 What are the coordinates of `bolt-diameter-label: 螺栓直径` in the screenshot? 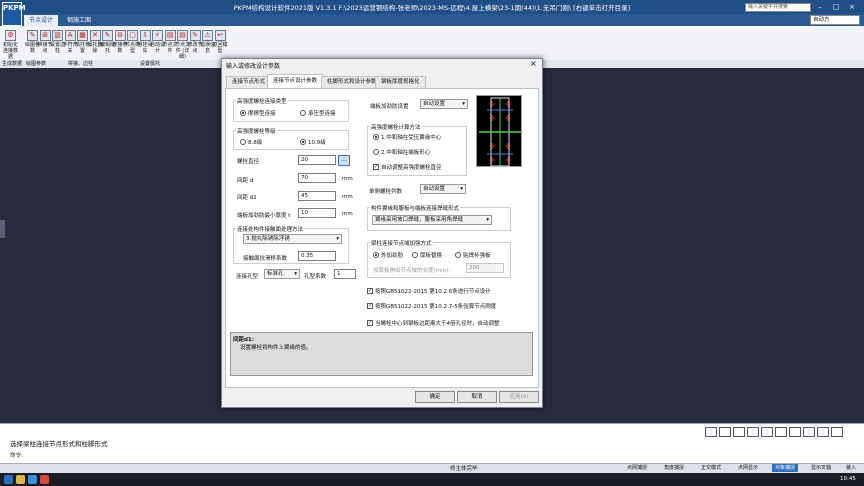 It's located at (248, 162).